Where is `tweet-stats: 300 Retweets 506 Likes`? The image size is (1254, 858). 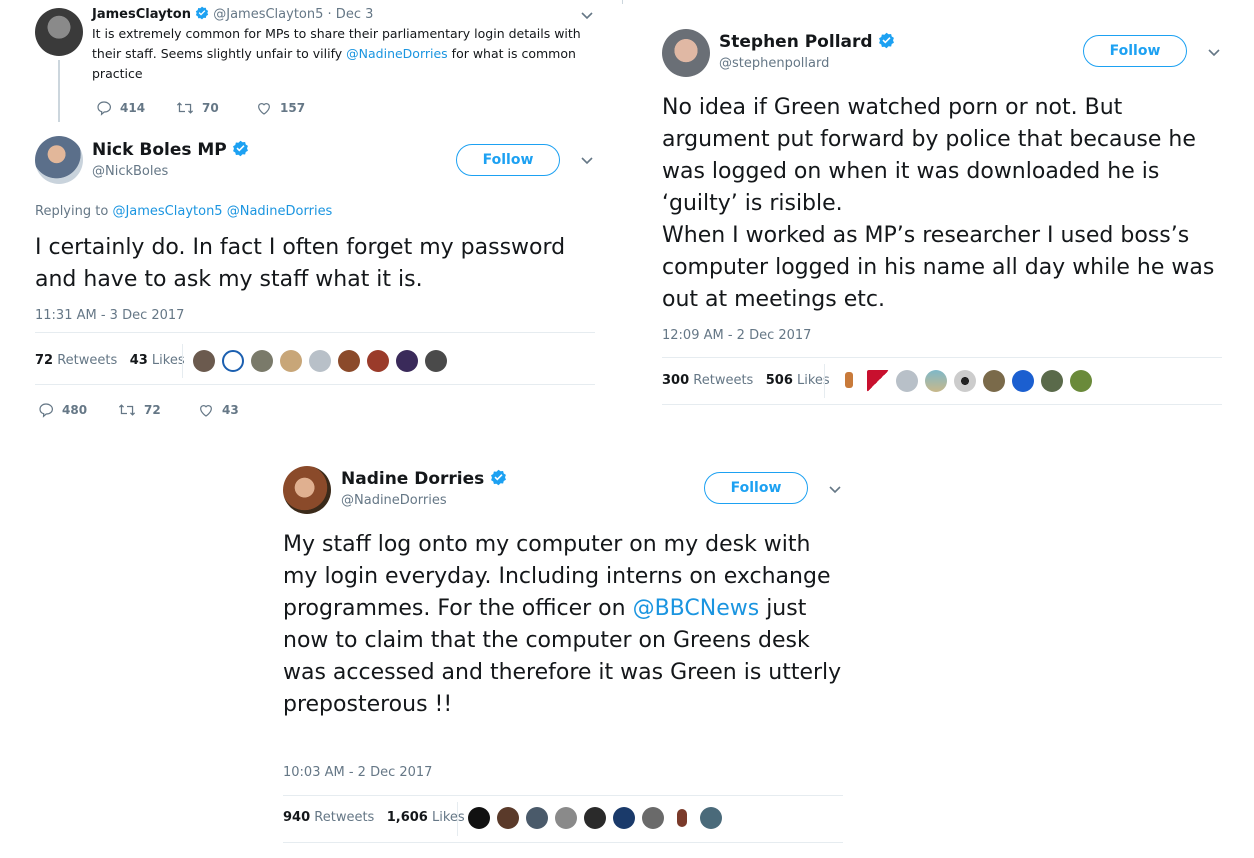
tweet-stats: 300 Retweets 506 Likes is located at coordinates (746, 380).